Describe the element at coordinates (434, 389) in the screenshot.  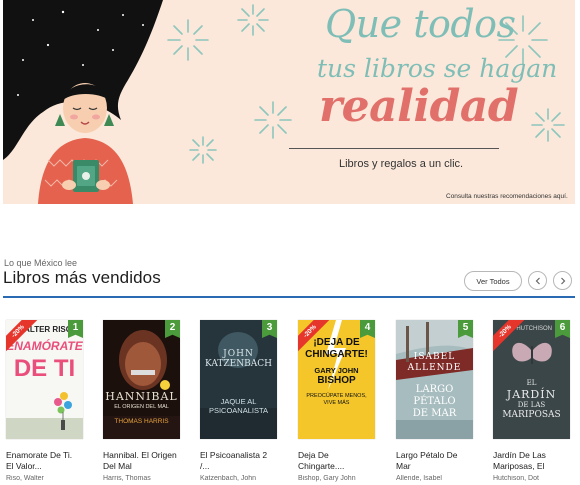
I see `cover-title-line1: LARGO` at that location.